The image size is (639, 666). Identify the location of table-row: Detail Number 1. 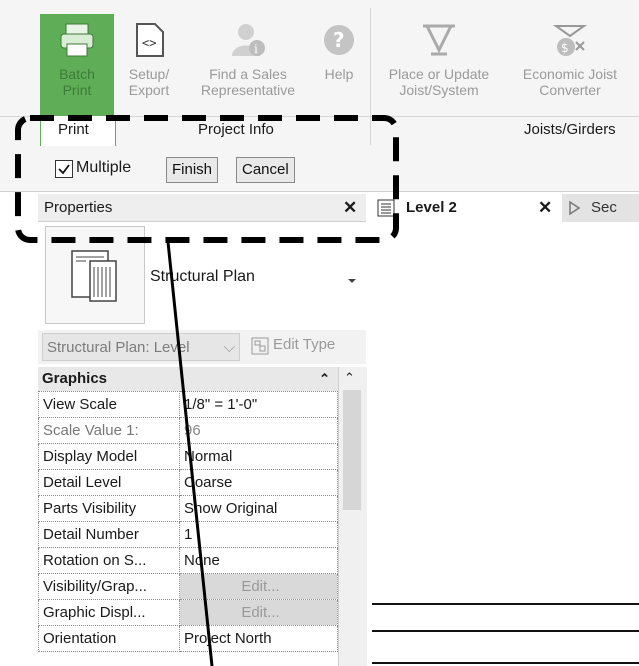
(188, 534).